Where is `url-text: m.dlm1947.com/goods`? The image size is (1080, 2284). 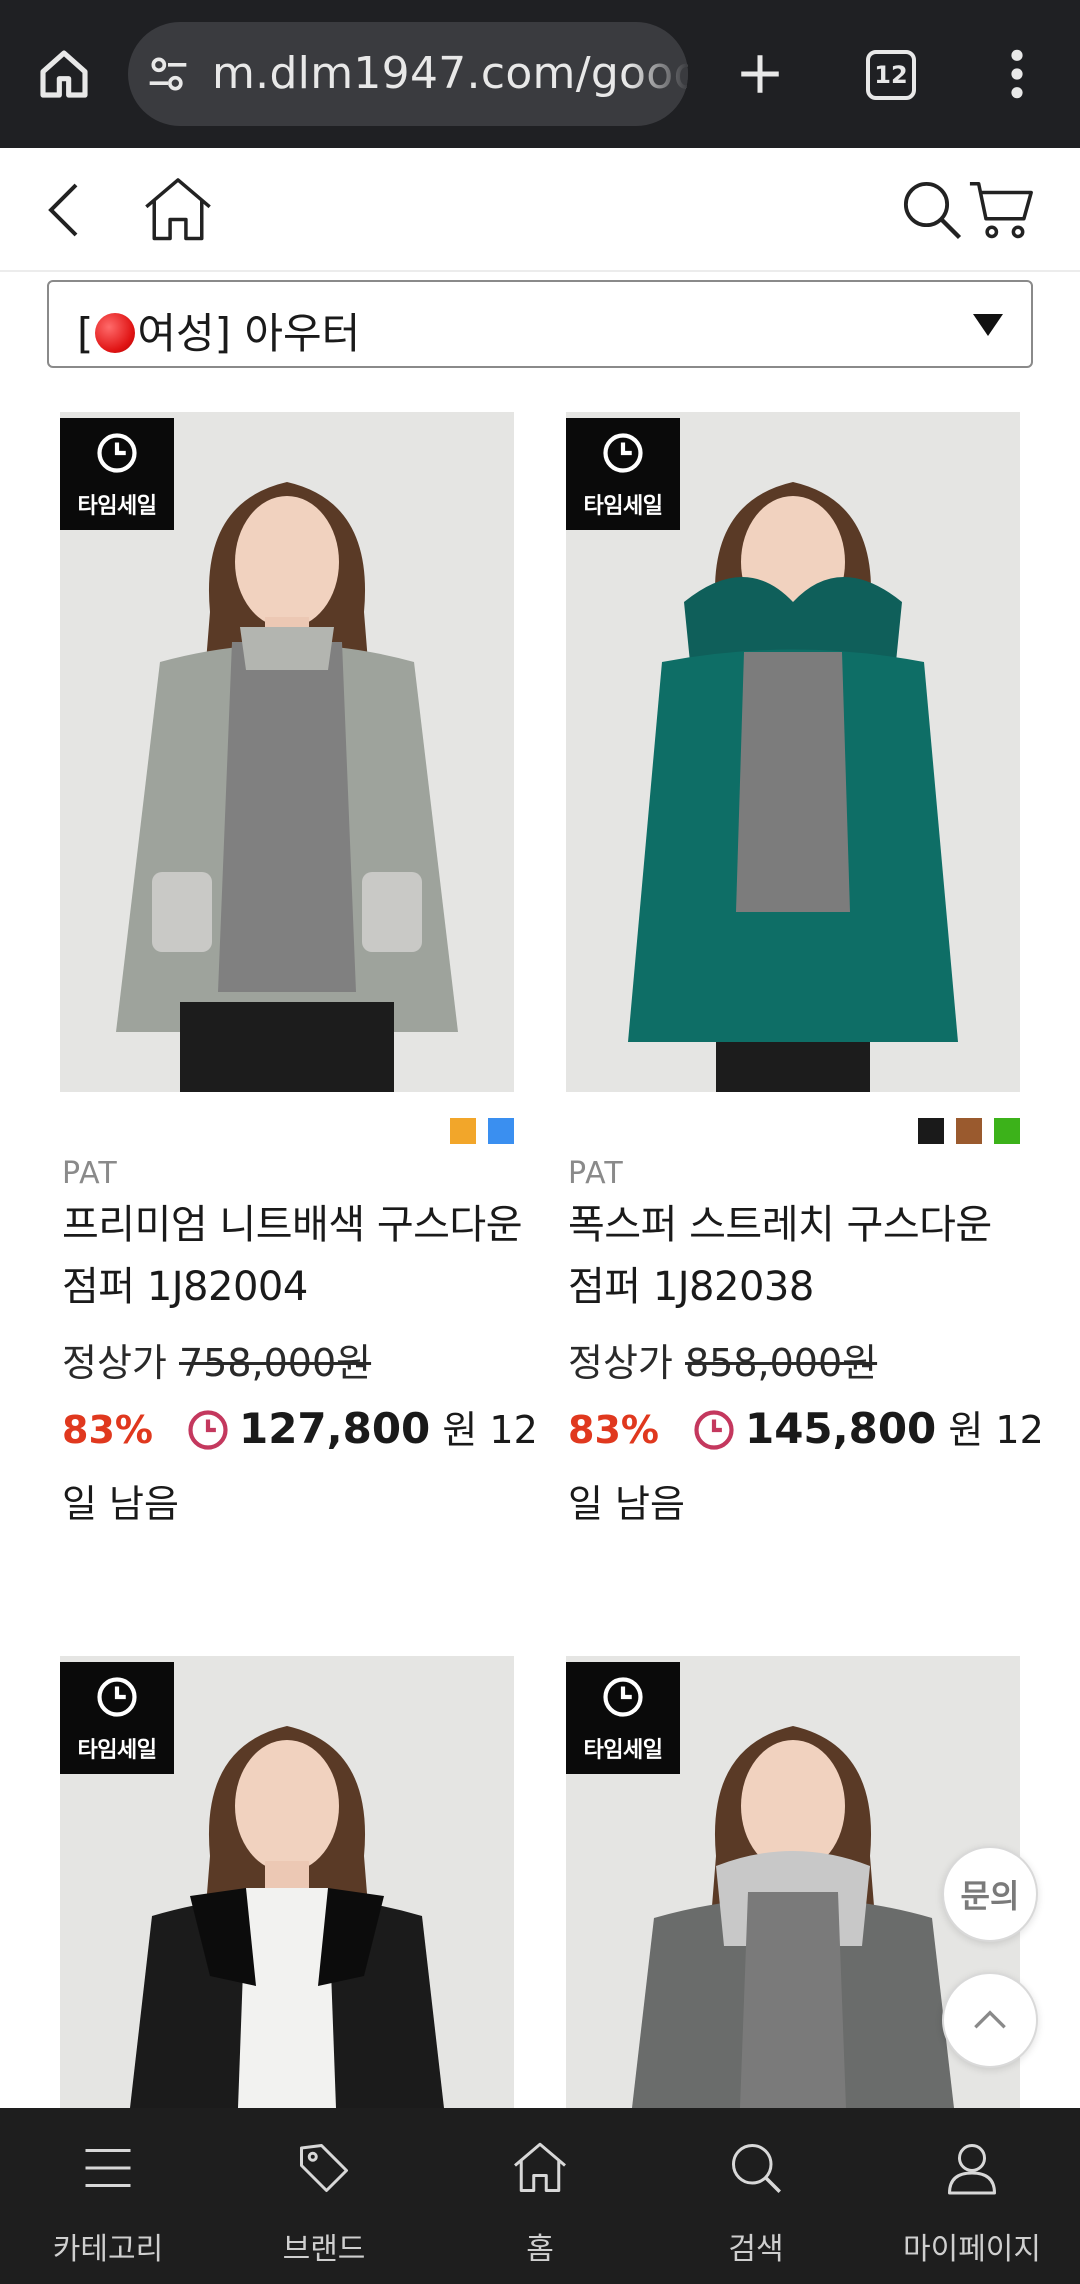 url-text: m.dlm1947.com/goods is located at coordinates (450, 73).